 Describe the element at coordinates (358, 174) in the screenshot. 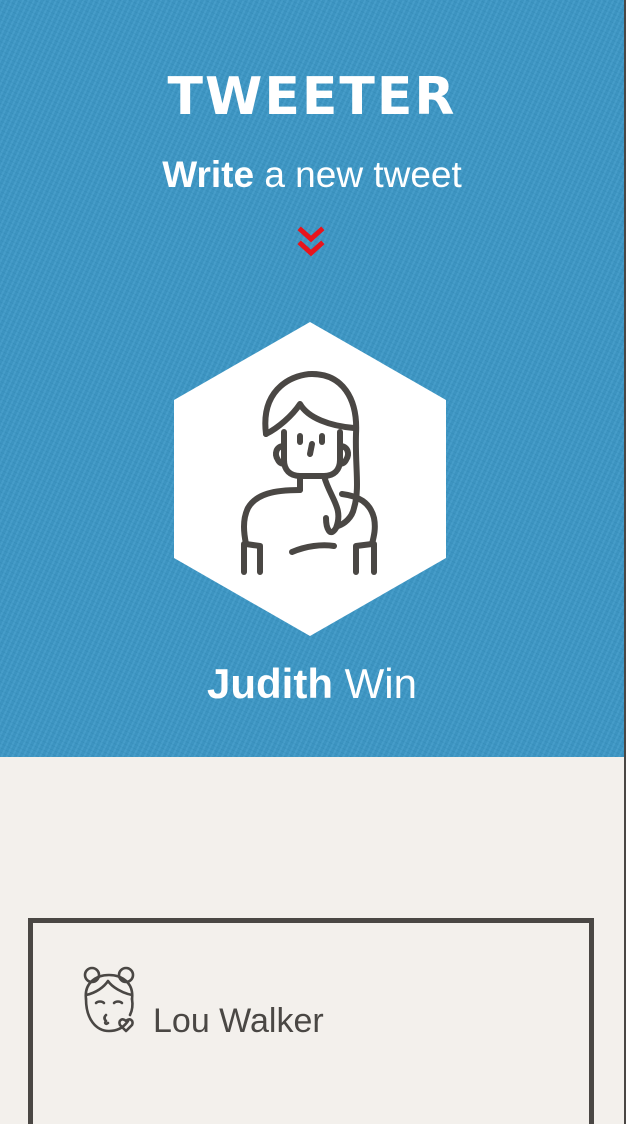

I see `subtitle-rest: a new tweet` at that location.